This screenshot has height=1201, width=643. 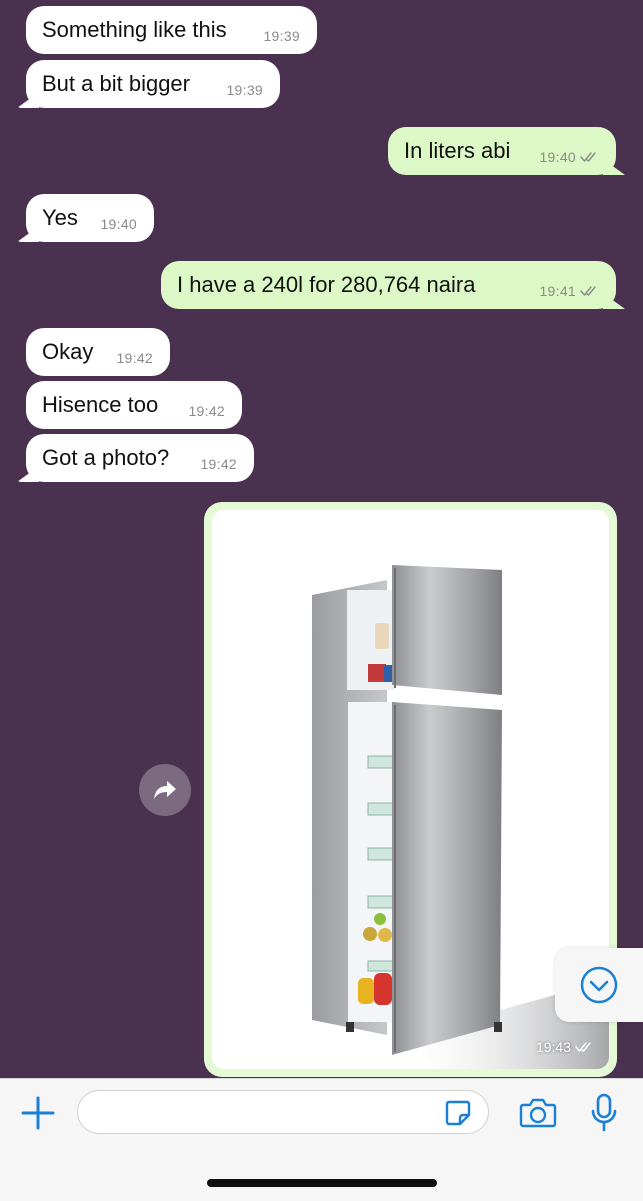 I want to click on message-incoming: Got a photo? 19:42, so click(x=135, y=458).